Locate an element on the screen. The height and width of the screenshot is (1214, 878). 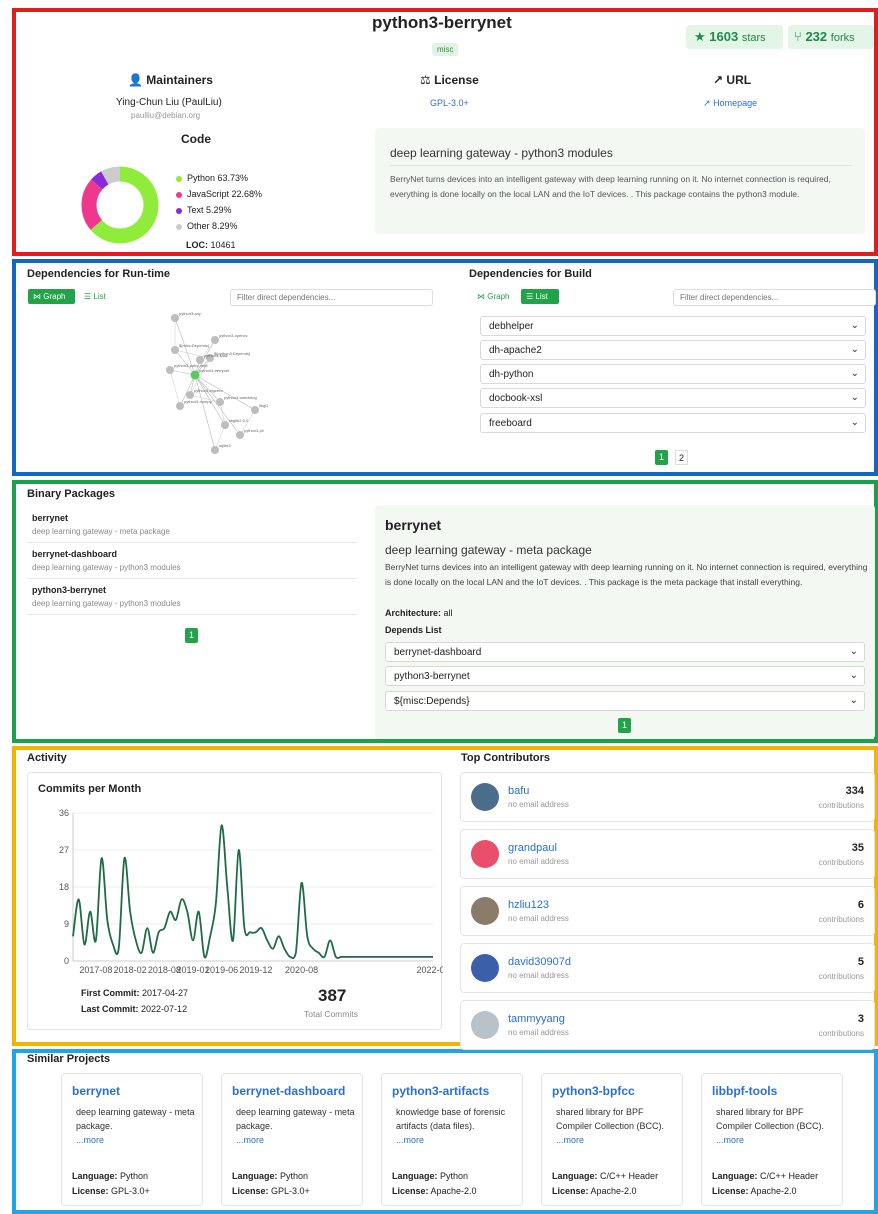
build-dep-select-debhelper: debhelper ⌄ is located at coordinates (673, 326).